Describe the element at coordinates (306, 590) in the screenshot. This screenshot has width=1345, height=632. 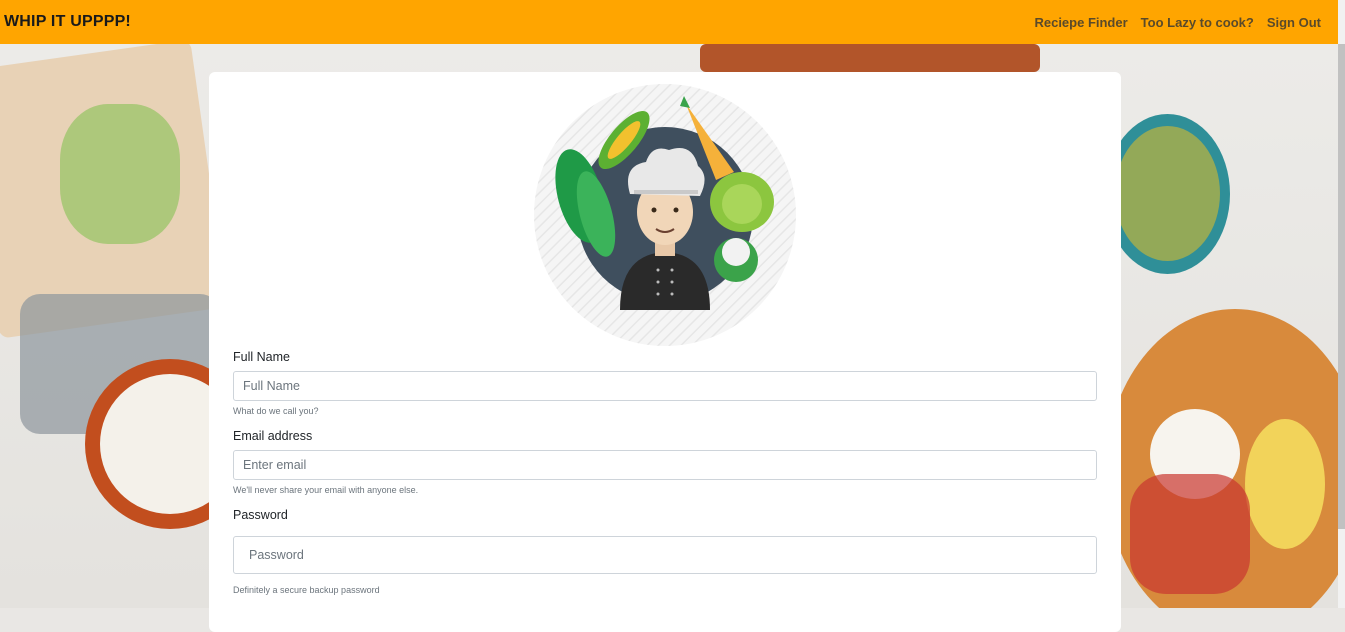
I see `password-help: Definitely a secure backup password` at that location.